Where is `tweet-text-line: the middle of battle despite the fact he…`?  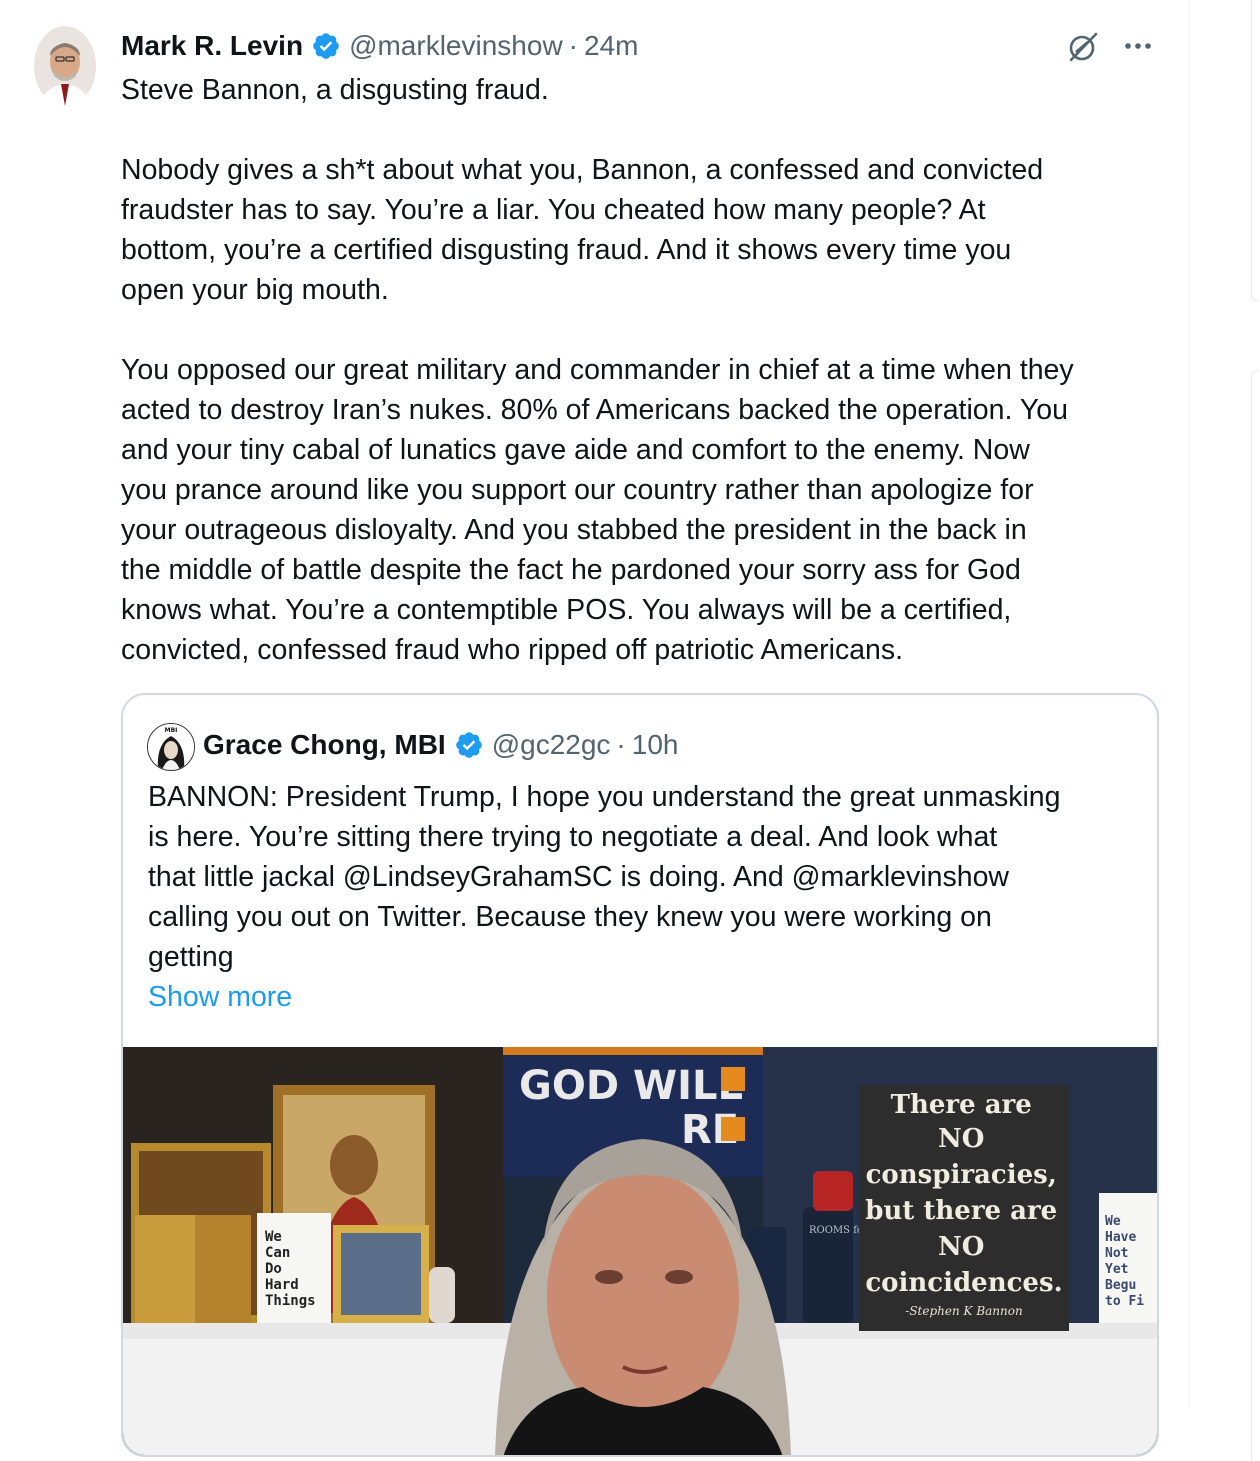 tweet-text-line: the middle of battle despite the fact he… is located at coordinates (571, 570).